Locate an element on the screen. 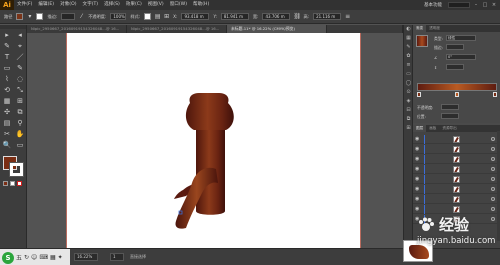  brush-panel-icon: ✎ is located at coordinates (408, 47).